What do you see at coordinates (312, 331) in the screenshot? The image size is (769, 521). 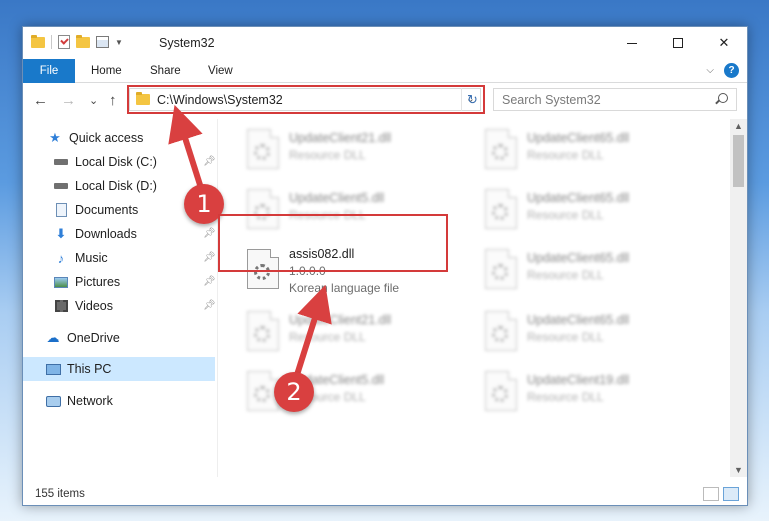 I see `arrow-to-file` at bounding box center [312, 331].